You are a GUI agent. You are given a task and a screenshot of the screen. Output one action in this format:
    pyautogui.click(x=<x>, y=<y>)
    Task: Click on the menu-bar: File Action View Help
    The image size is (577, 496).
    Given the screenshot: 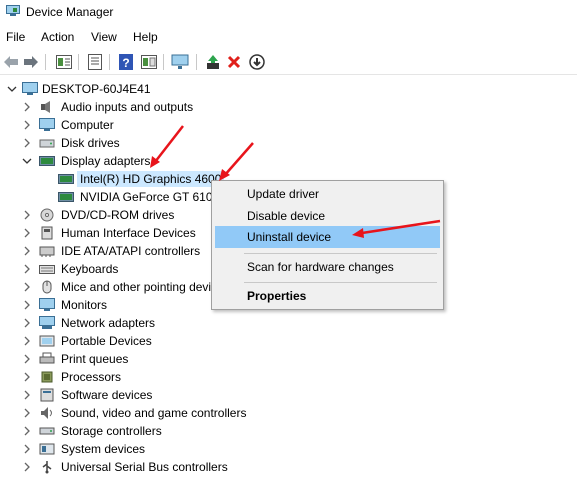 What is the action you would take?
    pyautogui.click(x=288, y=38)
    